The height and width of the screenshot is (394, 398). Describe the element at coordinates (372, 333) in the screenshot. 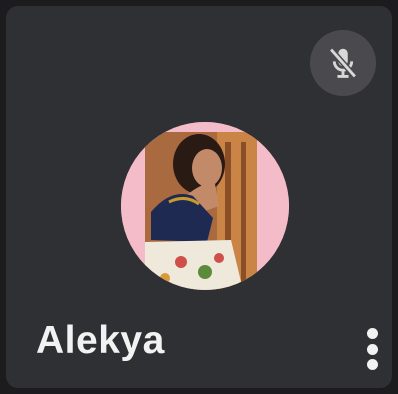

I see `more-vert-icon` at that location.